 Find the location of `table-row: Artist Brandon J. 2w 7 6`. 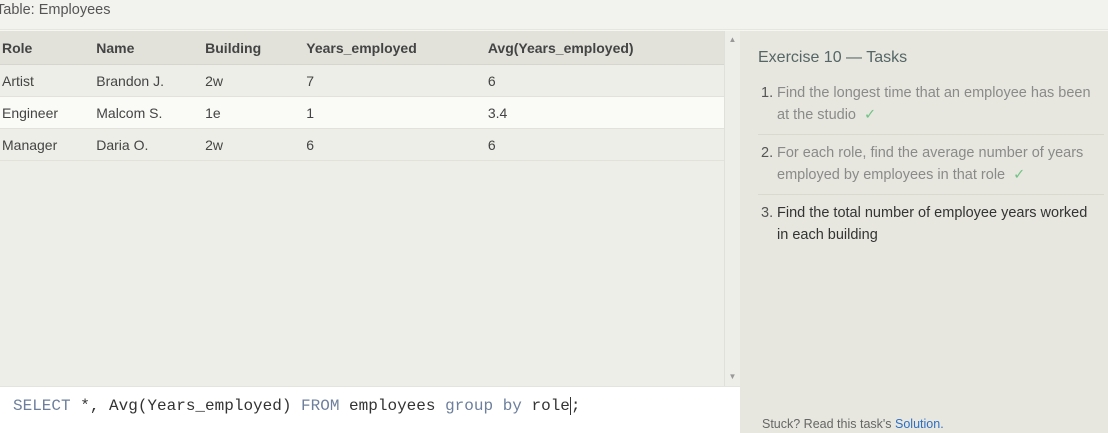

table-row: Artist Brandon J. 2w 7 6 is located at coordinates (362, 80).